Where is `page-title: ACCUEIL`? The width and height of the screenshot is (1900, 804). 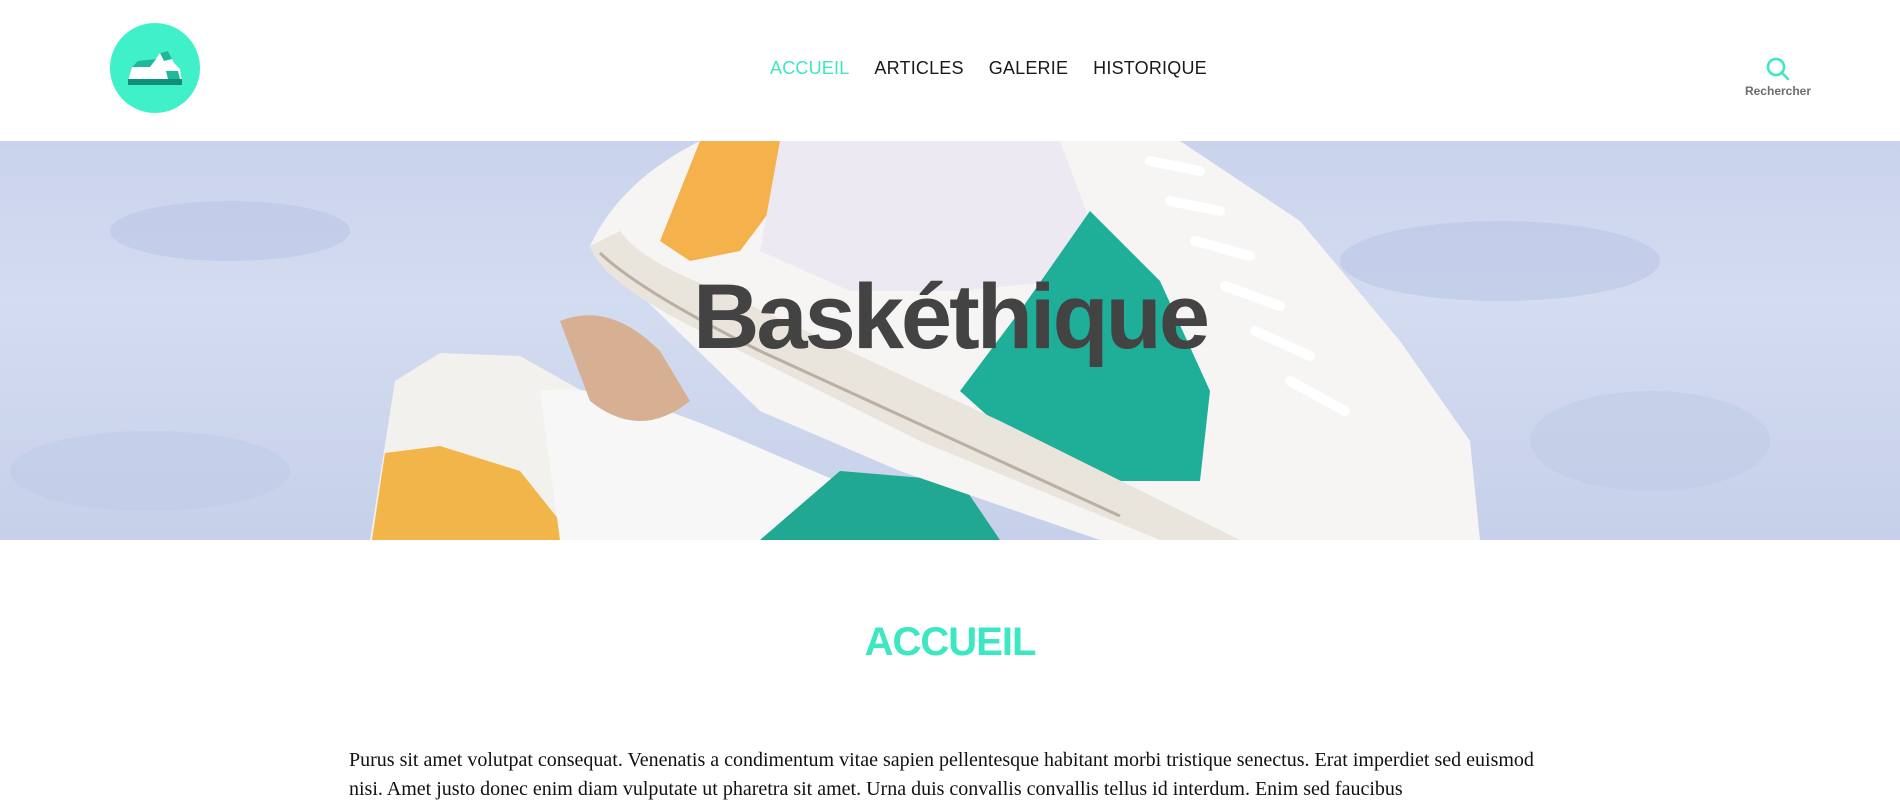
page-title: ACCUEIL is located at coordinates (950, 642).